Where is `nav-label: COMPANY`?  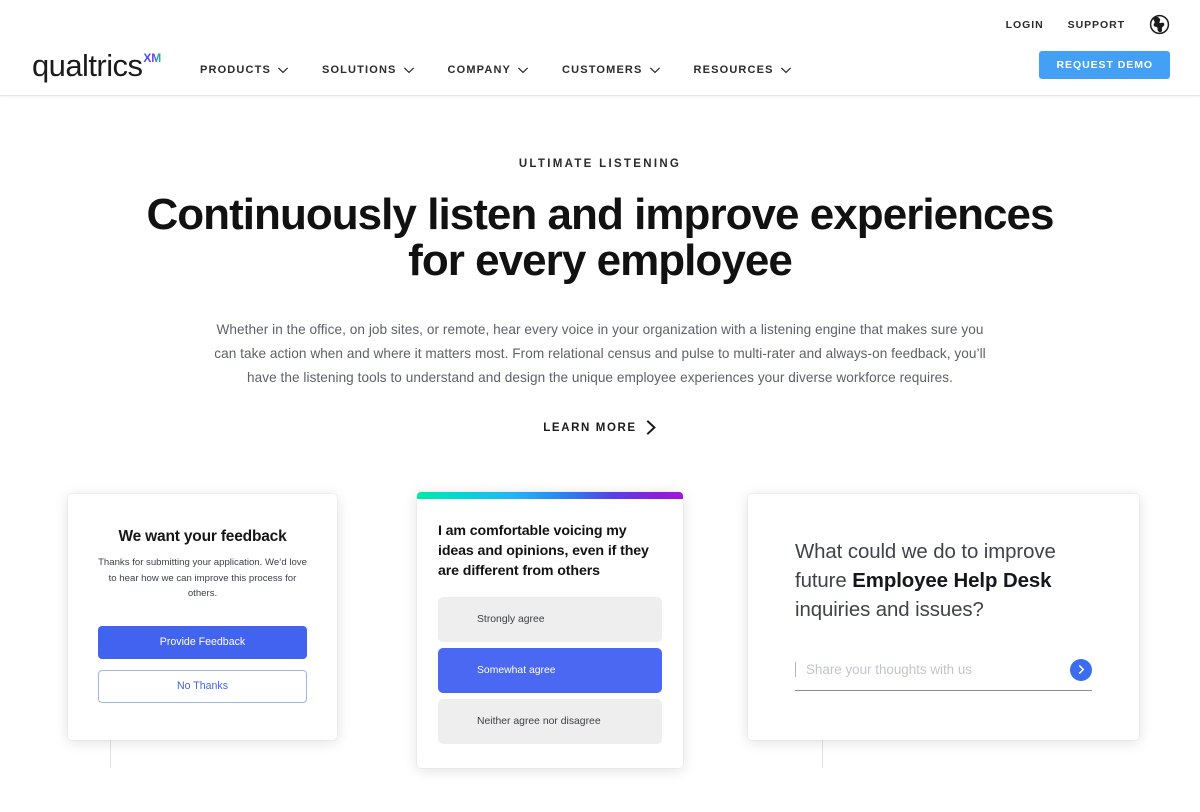 nav-label: COMPANY is located at coordinates (479, 70).